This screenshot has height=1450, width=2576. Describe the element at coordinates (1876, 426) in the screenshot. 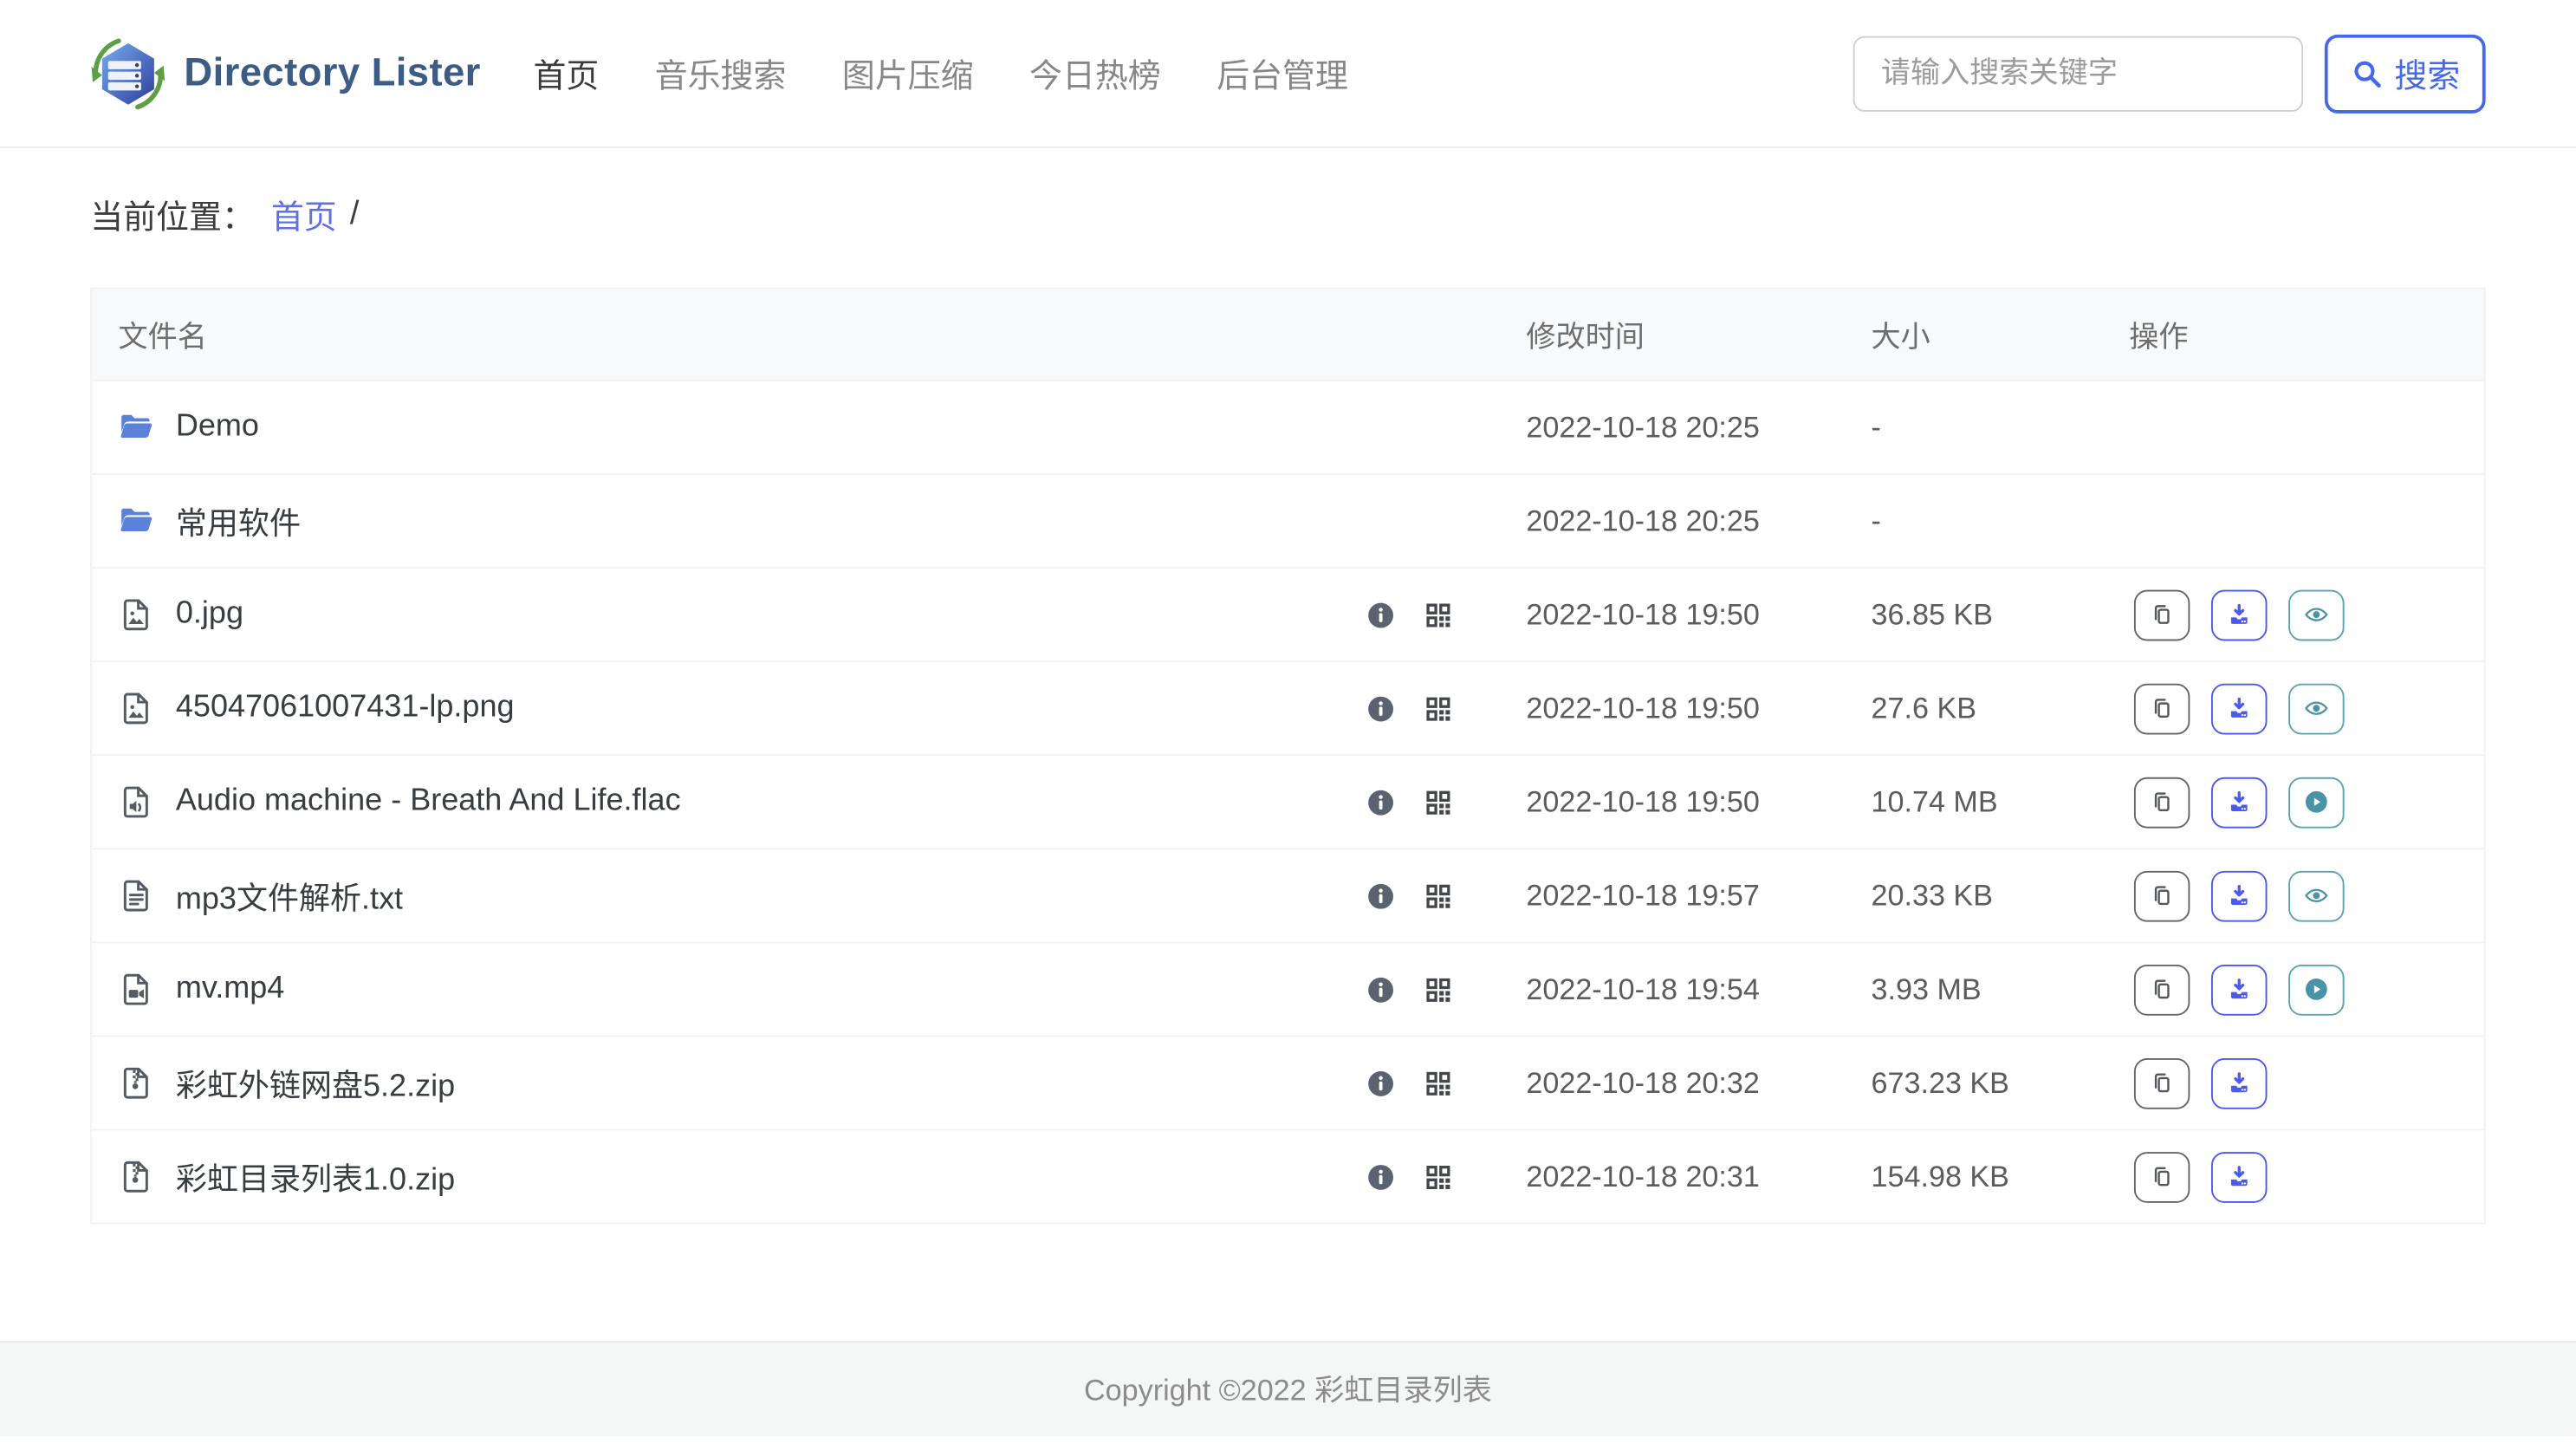

I see `file-size: -` at that location.